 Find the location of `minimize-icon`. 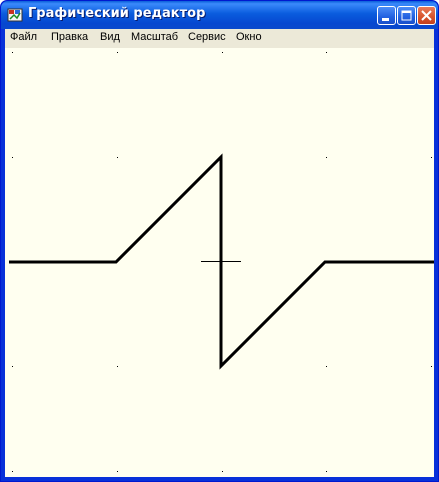

minimize-icon is located at coordinates (385, 19).